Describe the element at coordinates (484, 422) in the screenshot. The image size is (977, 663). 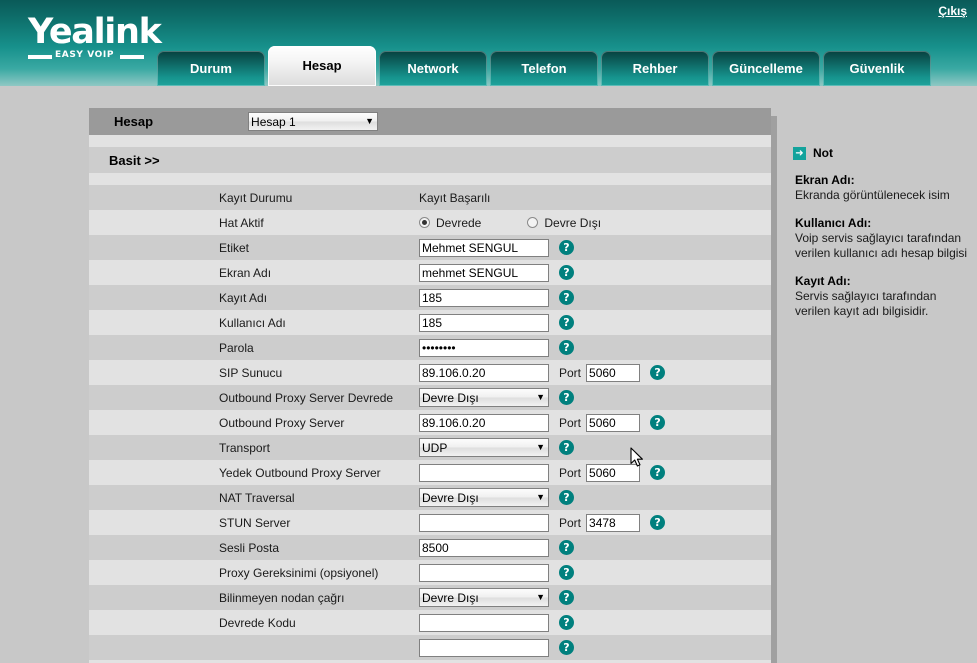
I see `outbound-server-input` at that location.